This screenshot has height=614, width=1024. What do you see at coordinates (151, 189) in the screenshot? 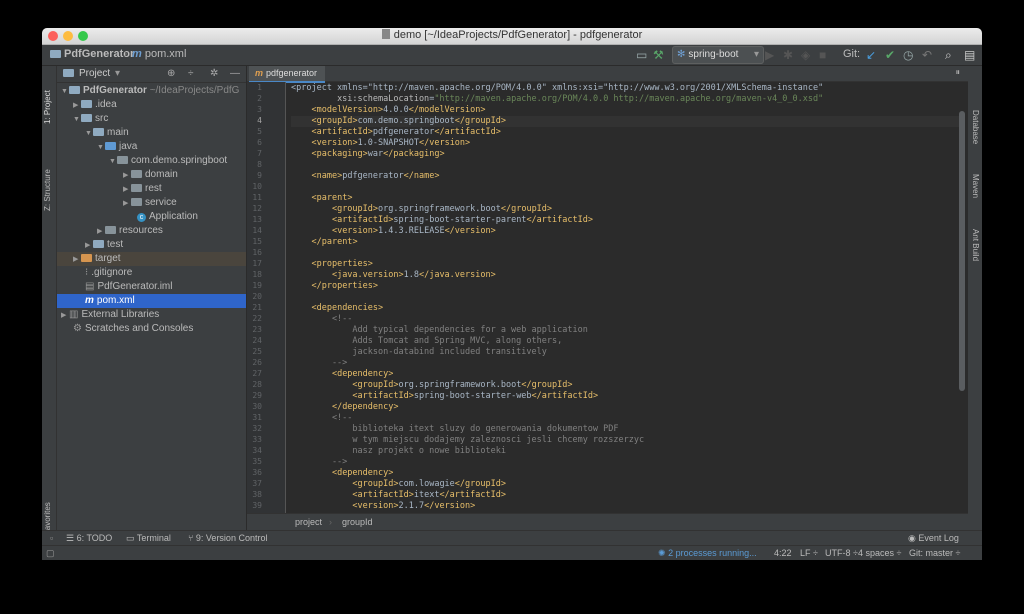
I see `tree-item-rest: ▶ rest` at bounding box center [151, 189].